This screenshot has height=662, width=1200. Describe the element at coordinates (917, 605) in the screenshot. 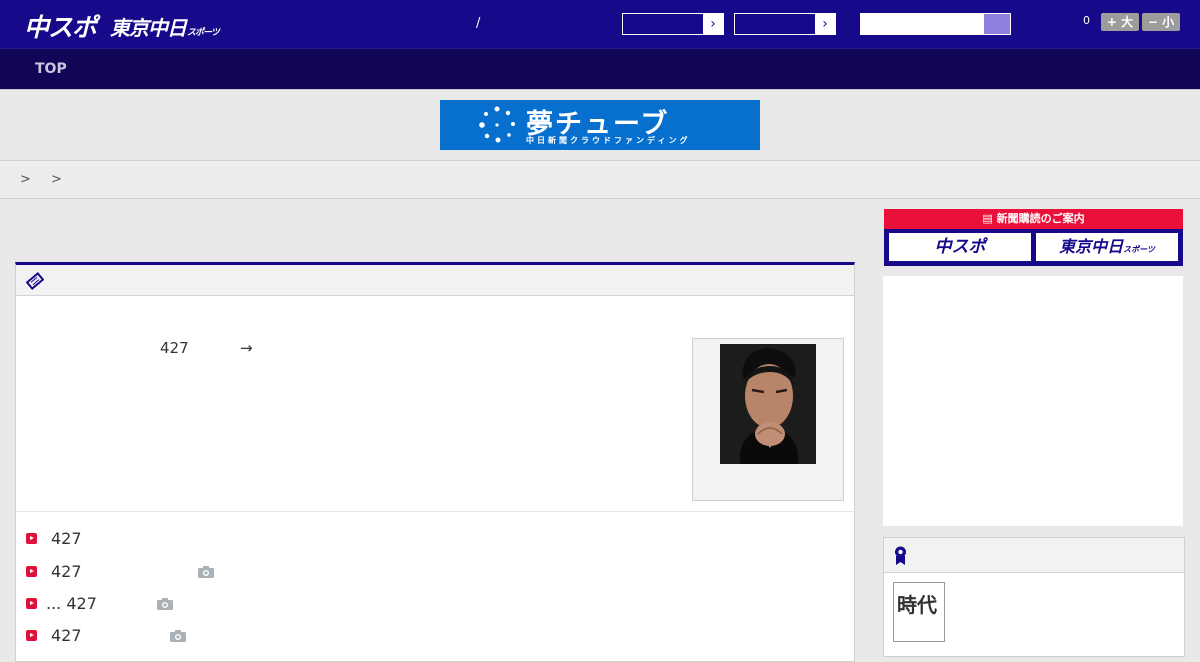

I see `ranking-thumbnail-text: 時代` at that location.